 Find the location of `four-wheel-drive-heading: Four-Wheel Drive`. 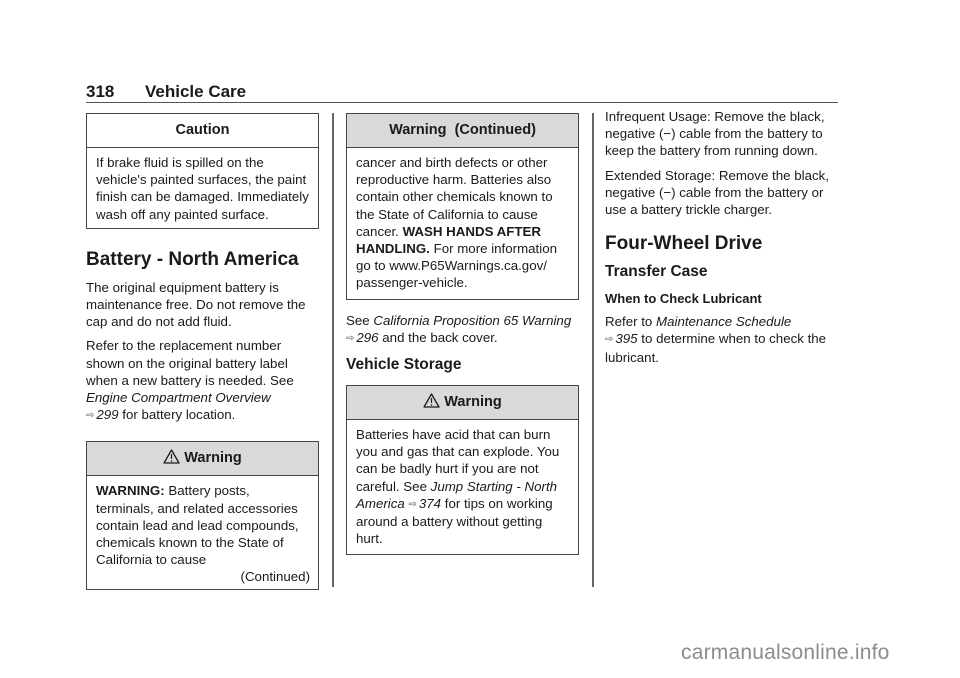

four-wheel-drive-heading: Four-Wheel Drive is located at coordinates (684, 244).